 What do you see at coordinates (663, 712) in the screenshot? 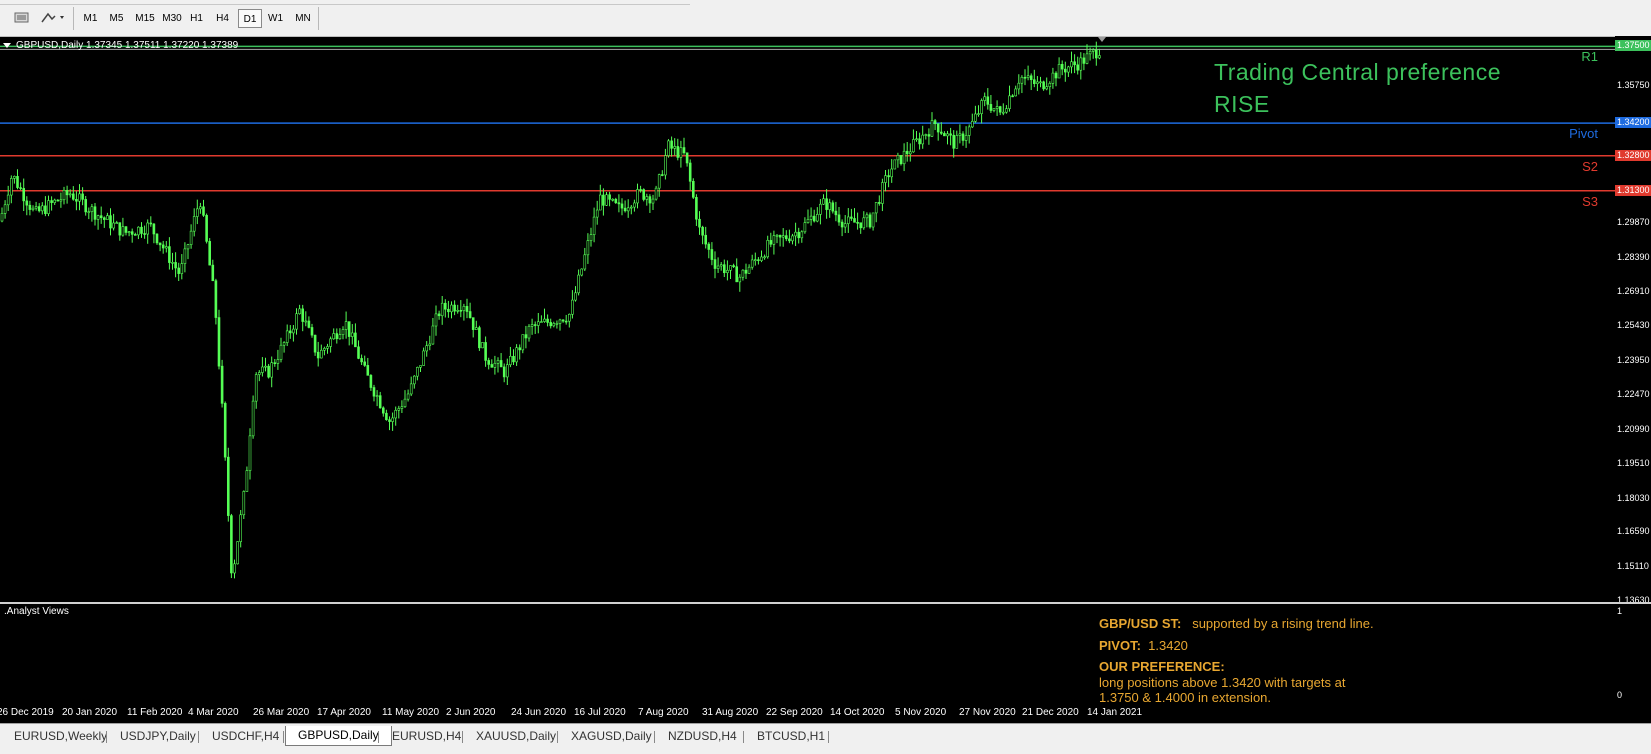
I see `date-tick: 7 Aug 2020` at bounding box center [663, 712].